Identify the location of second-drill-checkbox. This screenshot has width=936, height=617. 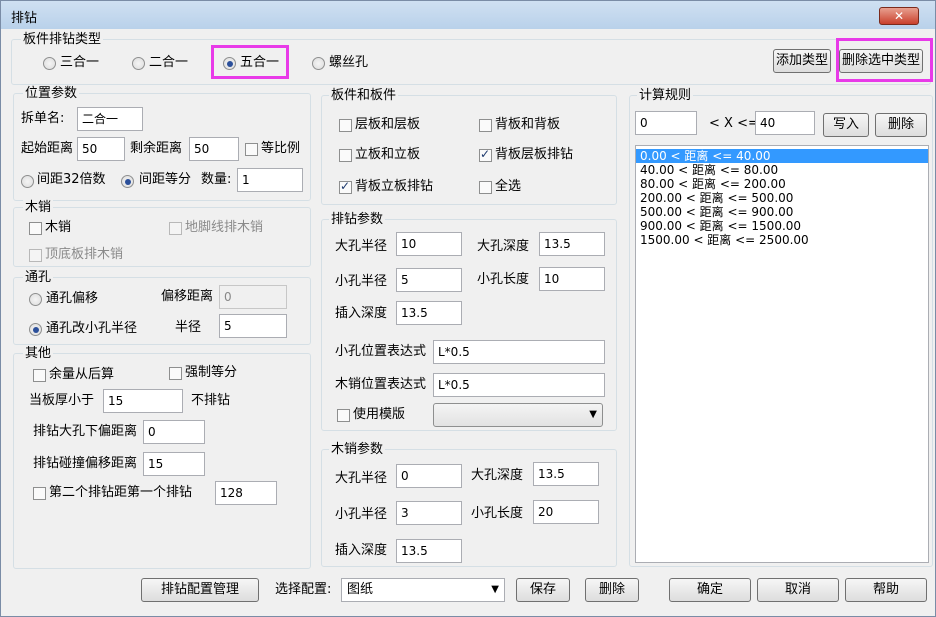
(39, 493).